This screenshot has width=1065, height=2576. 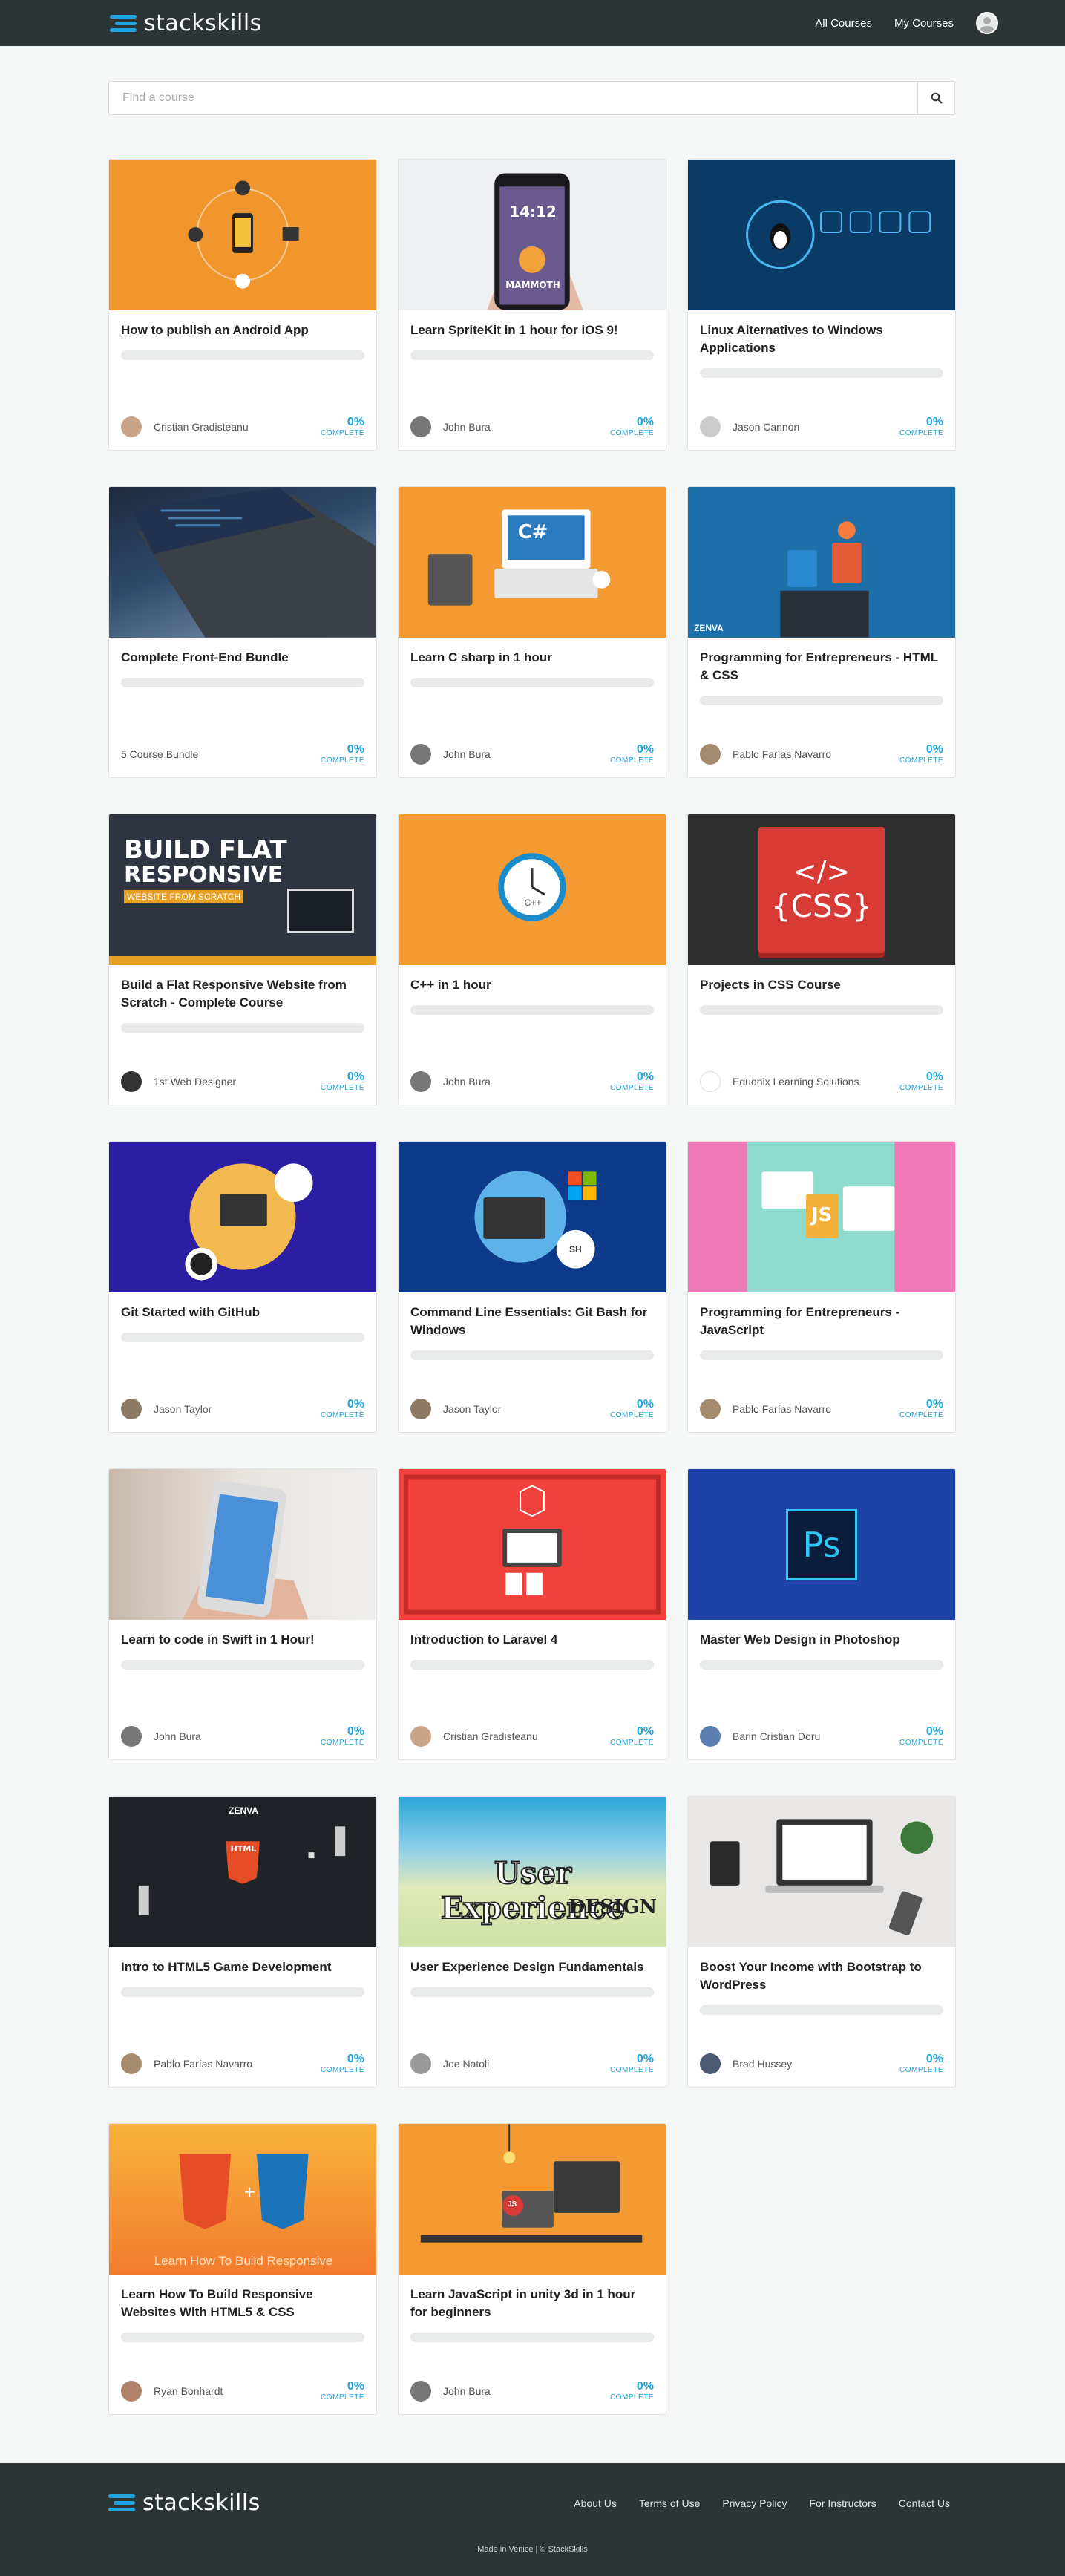 I want to click on search-input, so click(x=513, y=98).